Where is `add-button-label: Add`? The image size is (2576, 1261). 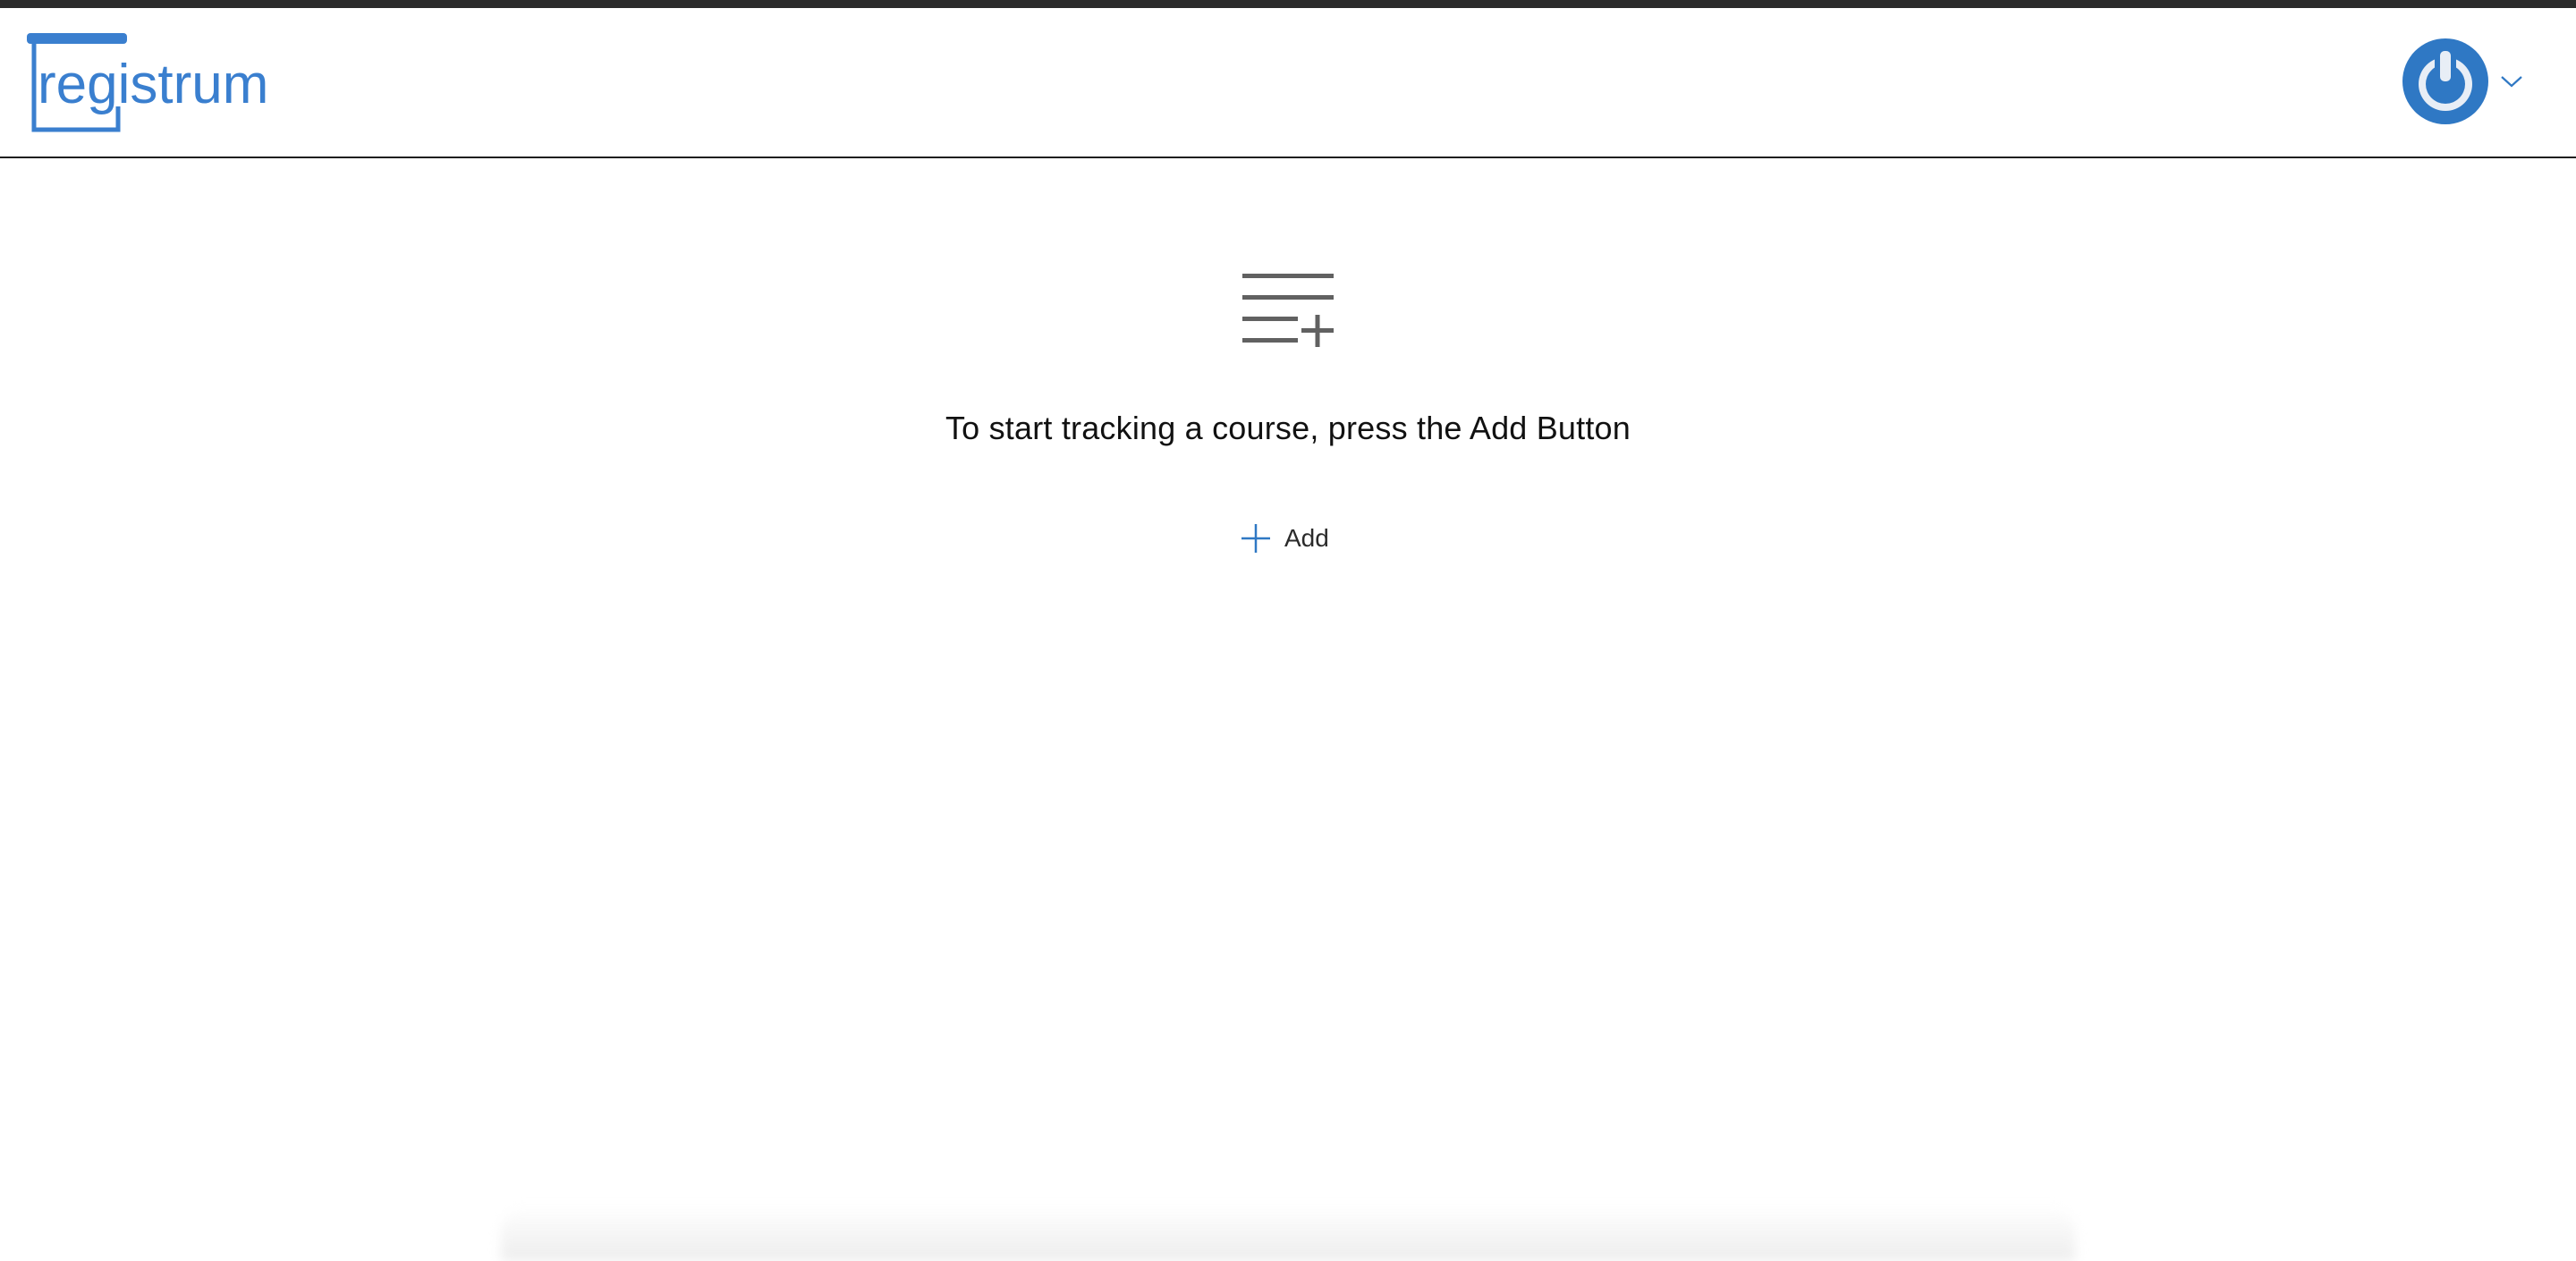 add-button-label: Add is located at coordinates (1306, 538).